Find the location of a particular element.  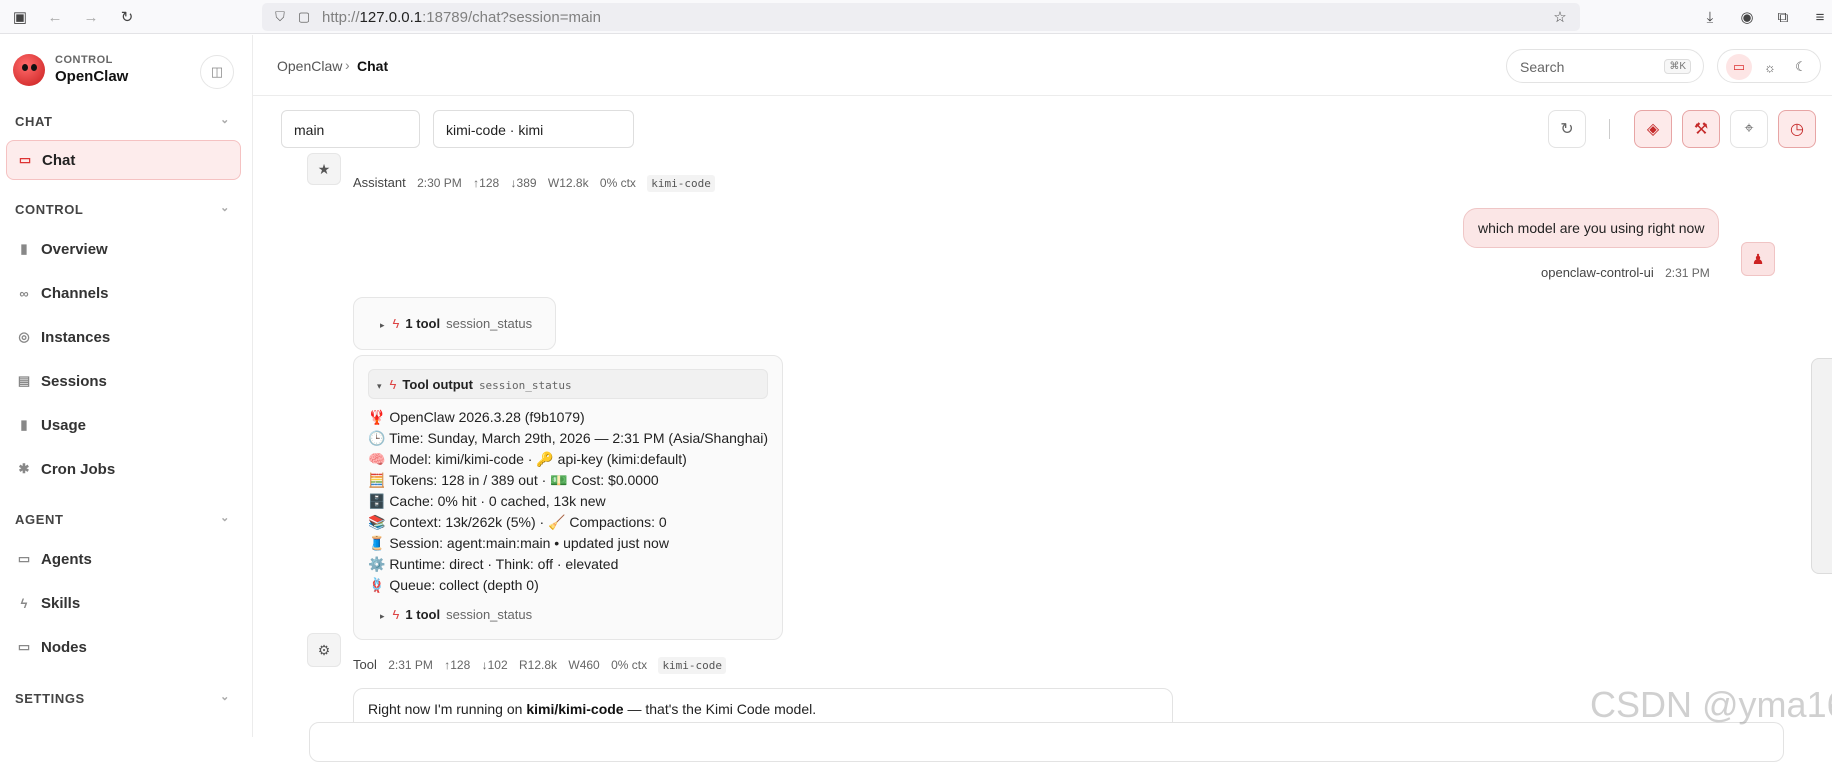

star-icon: ★ is located at coordinates (324, 168).